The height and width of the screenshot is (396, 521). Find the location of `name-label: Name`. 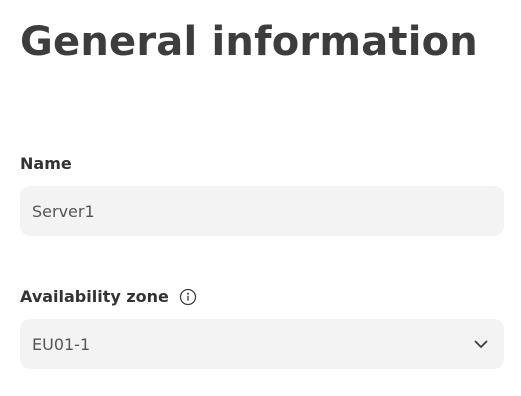

name-label: Name is located at coordinates (46, 164).